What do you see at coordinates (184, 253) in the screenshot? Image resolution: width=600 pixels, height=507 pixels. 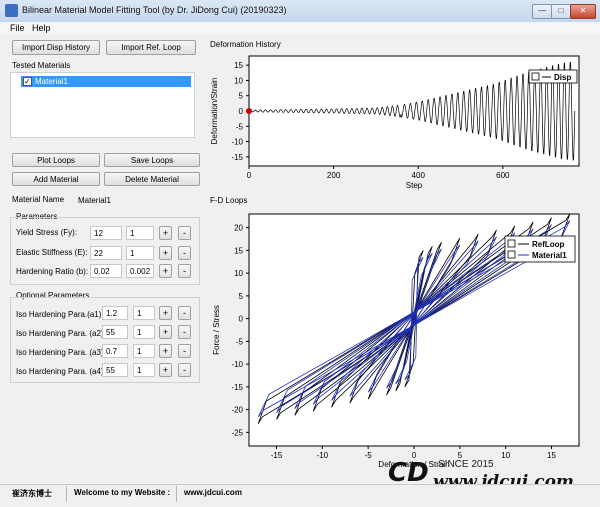 I see `elastic-stiffness-minus-button: -` at bounding box center [184, 253].